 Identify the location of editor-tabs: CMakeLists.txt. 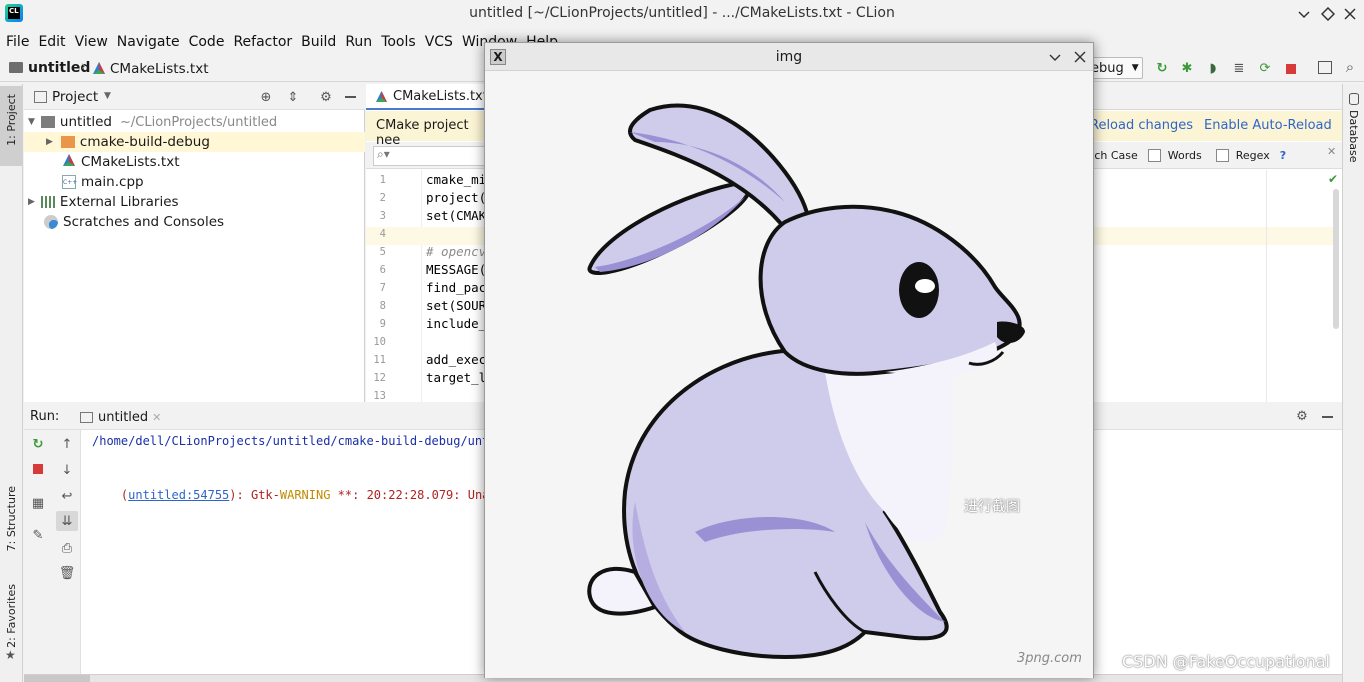
(427, 97).